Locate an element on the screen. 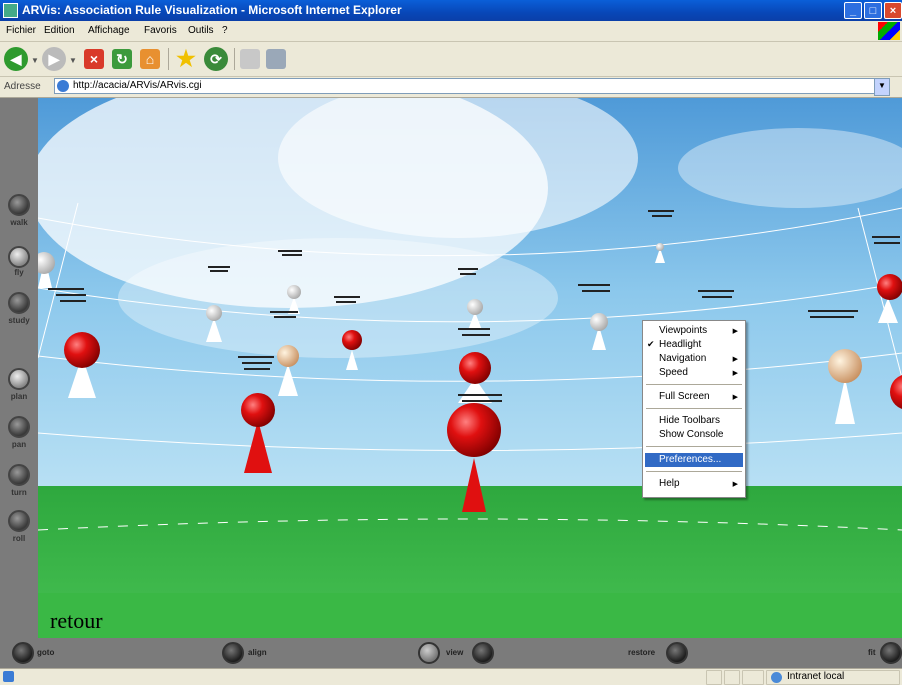  fit-label: fit is located at coordinates (872, 652).